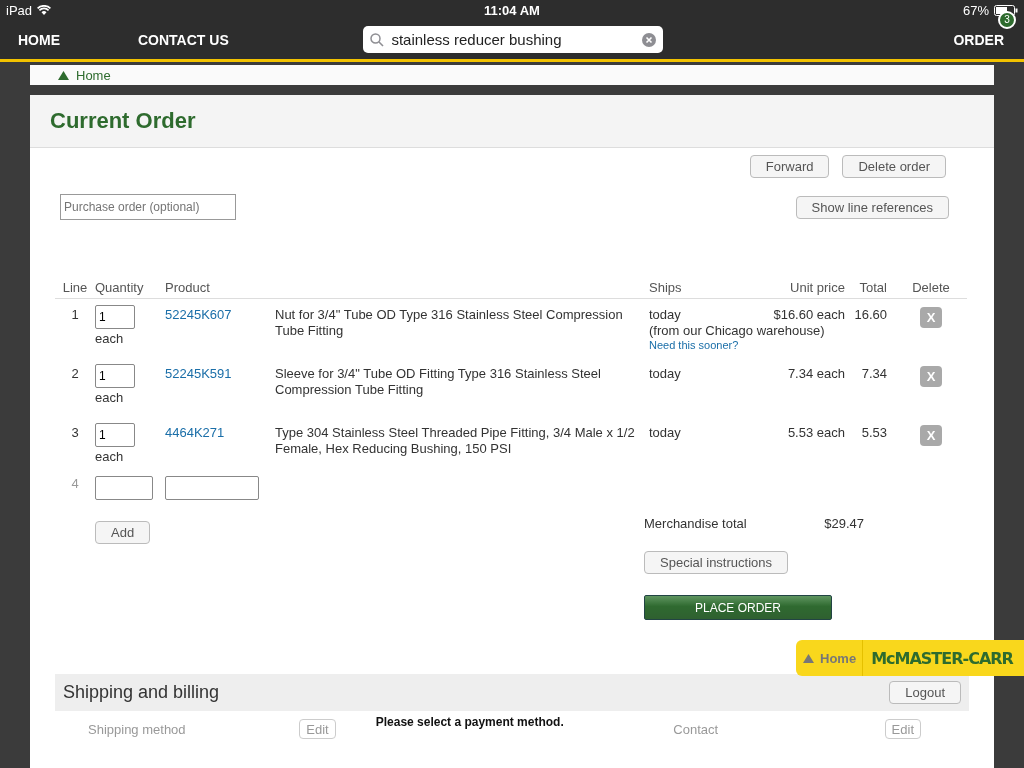 Image resolution: width=1024 pixels, height=768 pixels. I want to click on column-header: Quantity, so click(119, 287).